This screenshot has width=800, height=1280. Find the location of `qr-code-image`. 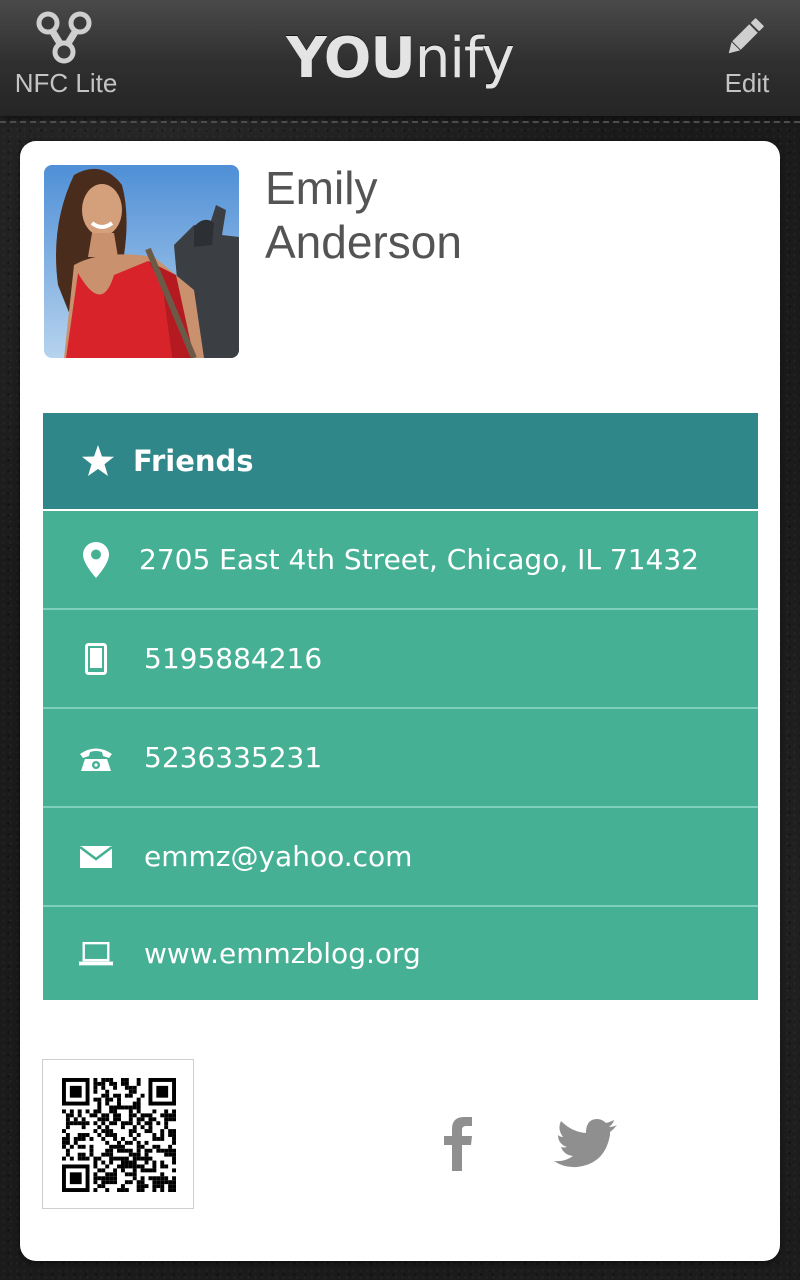

qr-code-image is located at coordinates (119, 1135).